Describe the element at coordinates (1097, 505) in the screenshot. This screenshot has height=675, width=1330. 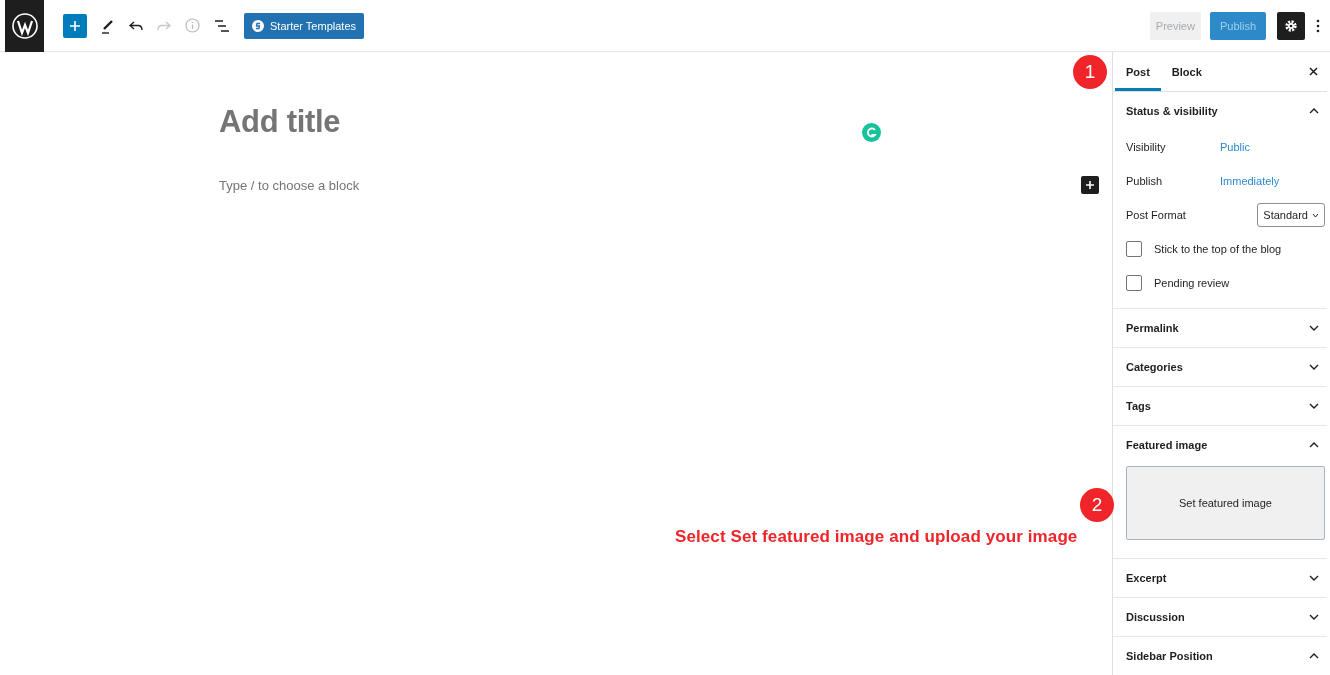
I see `step-number-badge: 2` at that location.